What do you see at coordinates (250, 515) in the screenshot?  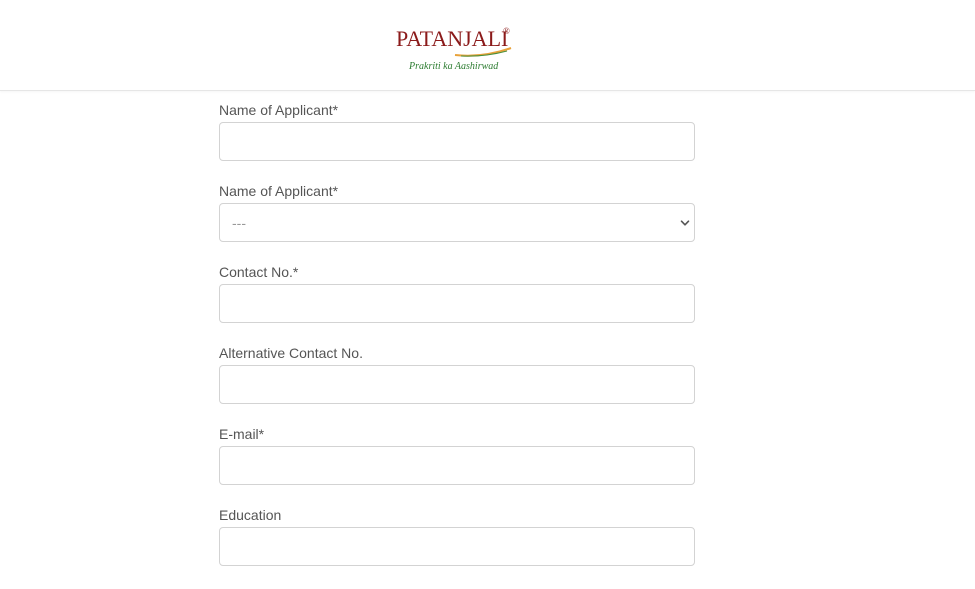 I see `field-label: Education` at bounding box center [250, 515].